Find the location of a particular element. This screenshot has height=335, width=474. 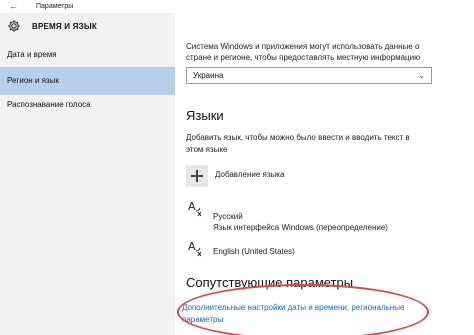

language-name-english: English (United States) is located at coordinates (254, 251).